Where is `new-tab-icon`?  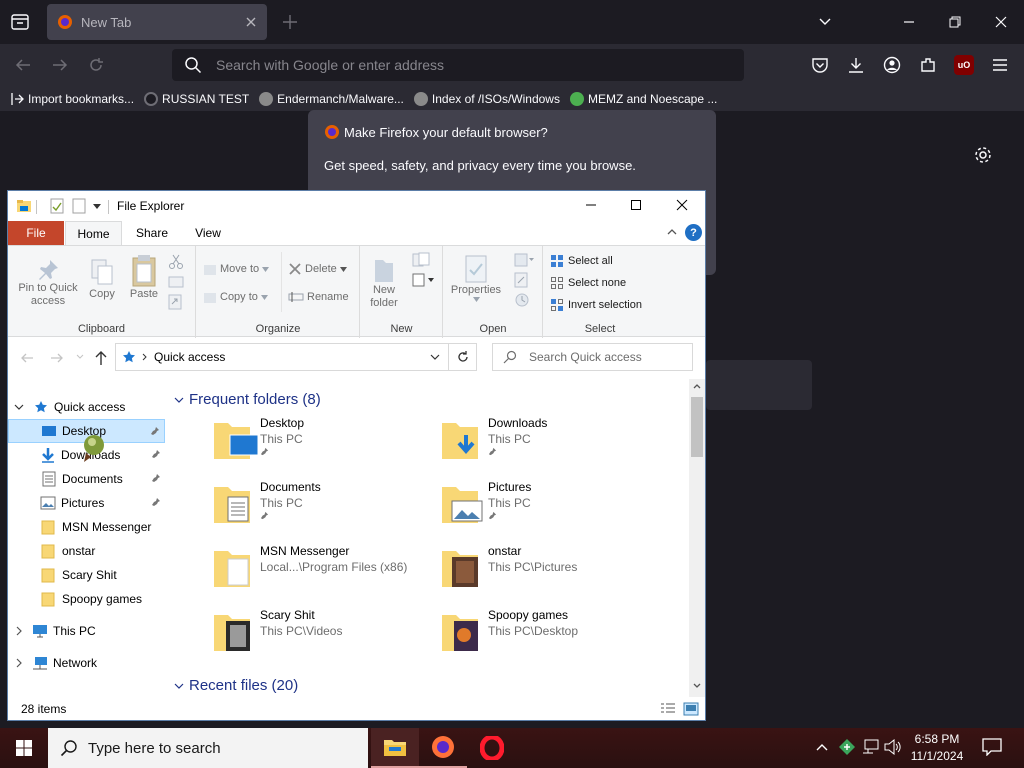 new-tab-icon is located at coordinates (290, 22).